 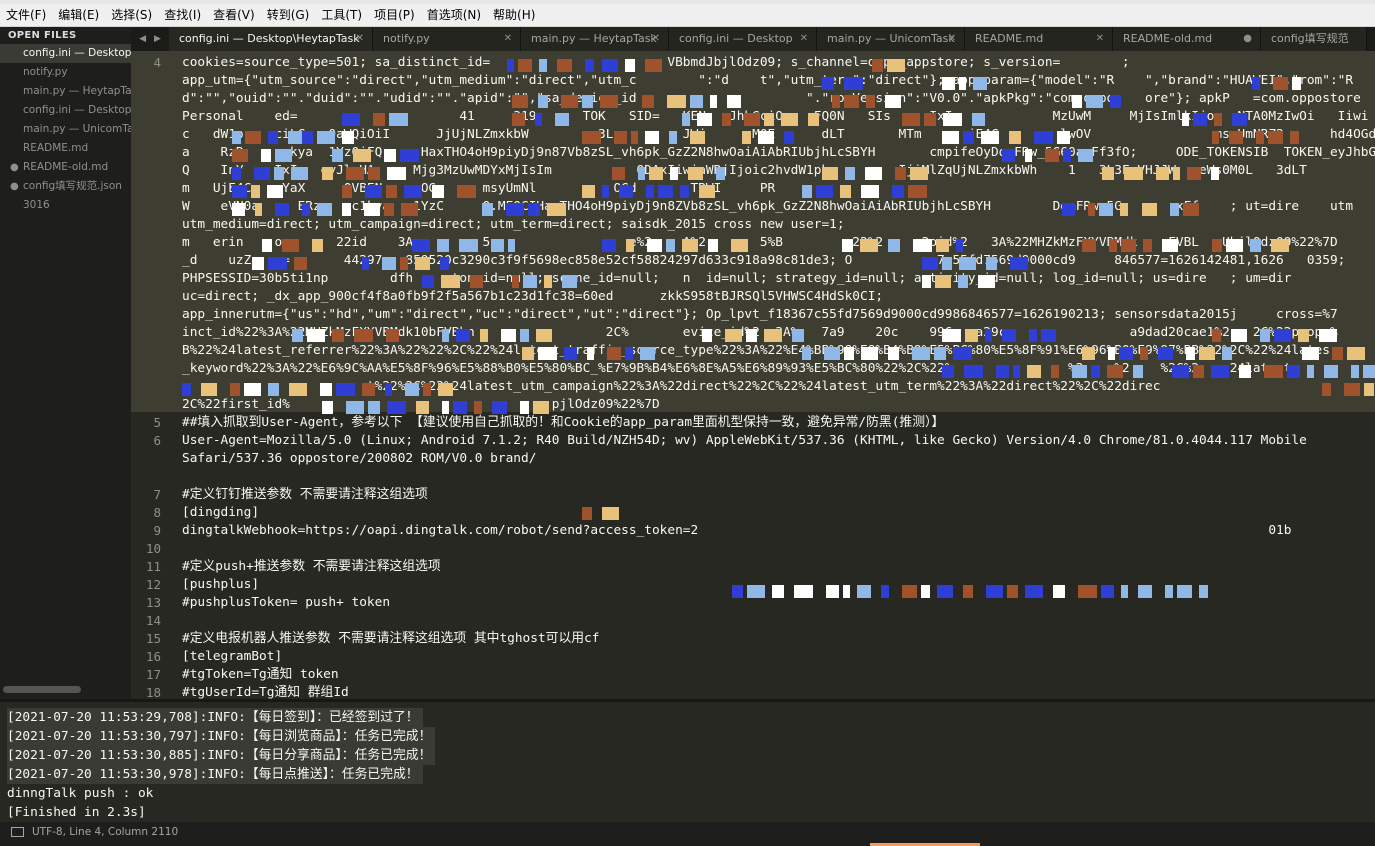 What do you see at coordinates (447, 39) in the screenshot?
I see `tab-notify-py: notify.py ✕` at bounding box center [447, 39].